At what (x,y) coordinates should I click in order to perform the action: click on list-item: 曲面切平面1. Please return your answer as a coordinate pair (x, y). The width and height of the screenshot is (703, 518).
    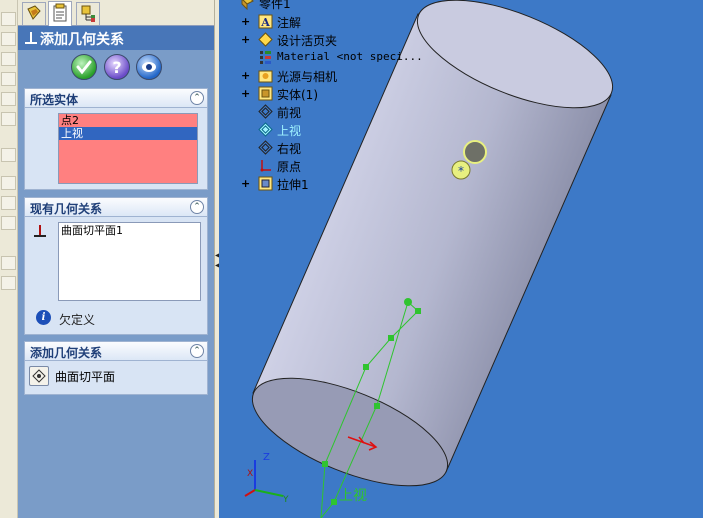
    Looking at the image, I should click on (129, 230).